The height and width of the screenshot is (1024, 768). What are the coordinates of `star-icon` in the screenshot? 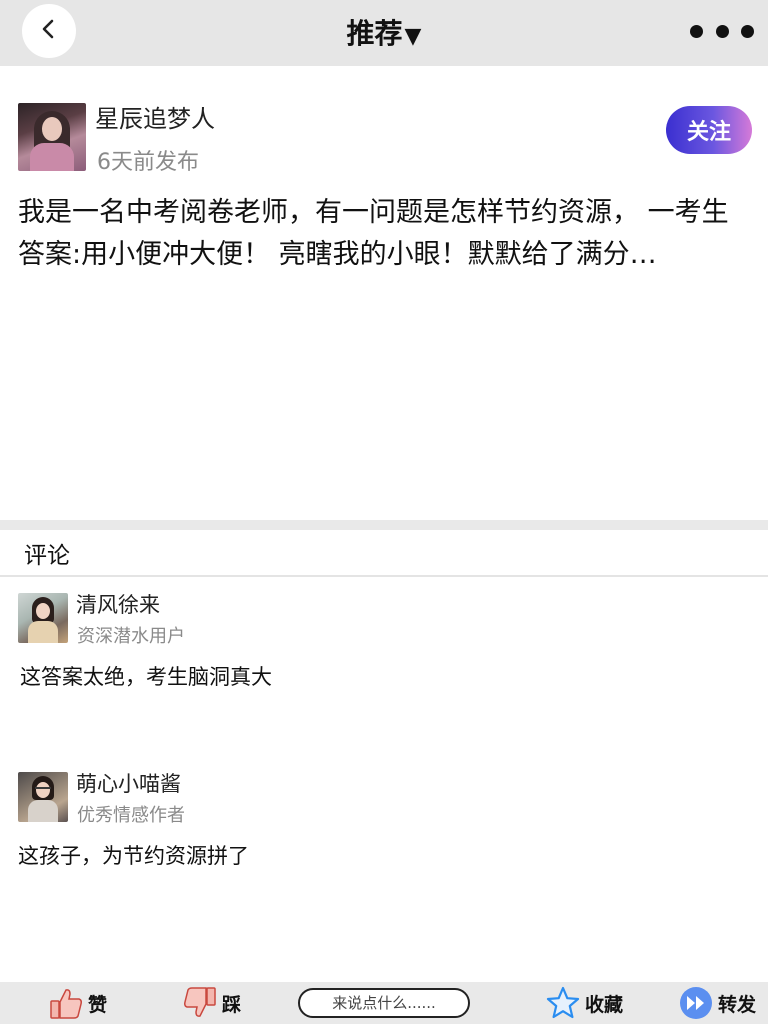 It's located at (563, 1003).